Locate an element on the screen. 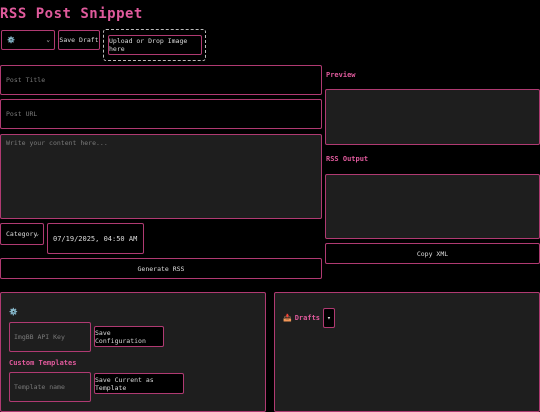  drafts-header: 📥 Drafts is located at coordinates (301, 318).